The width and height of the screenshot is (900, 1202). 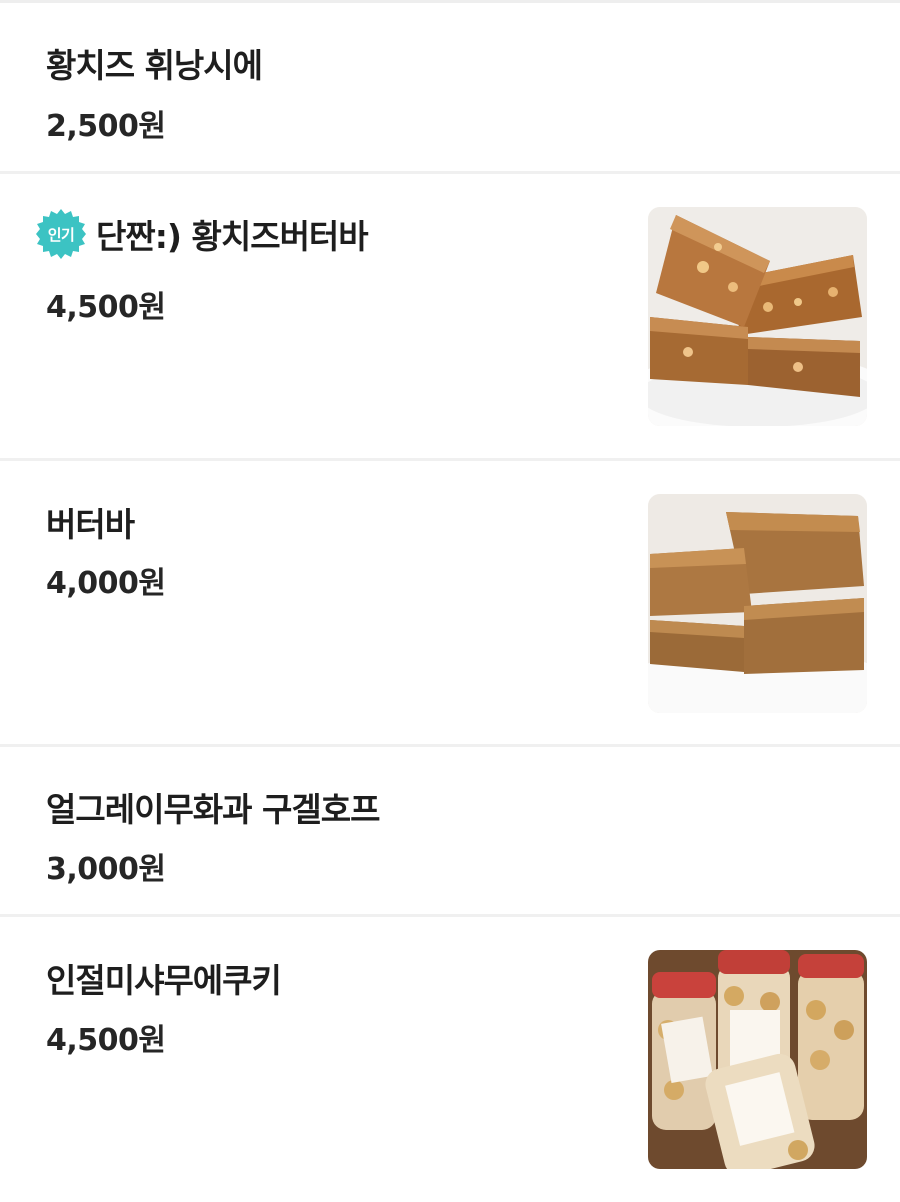 I want to click on butter-bar-photo, so click(x=757, y=603).